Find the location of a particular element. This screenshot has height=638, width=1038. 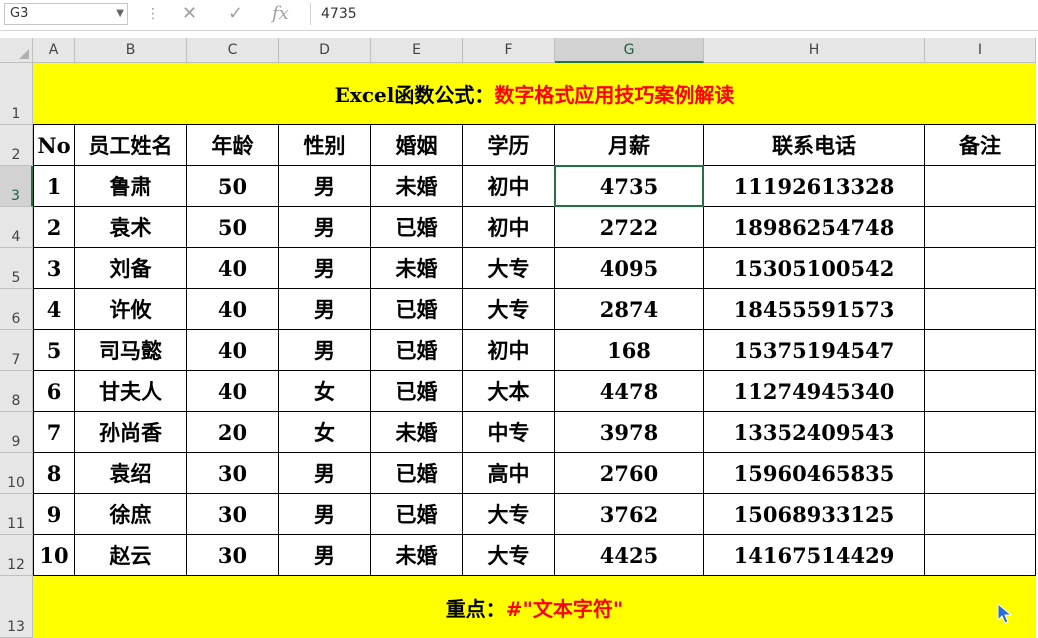

table-cell: 20 is located at coordinates (233, 432).